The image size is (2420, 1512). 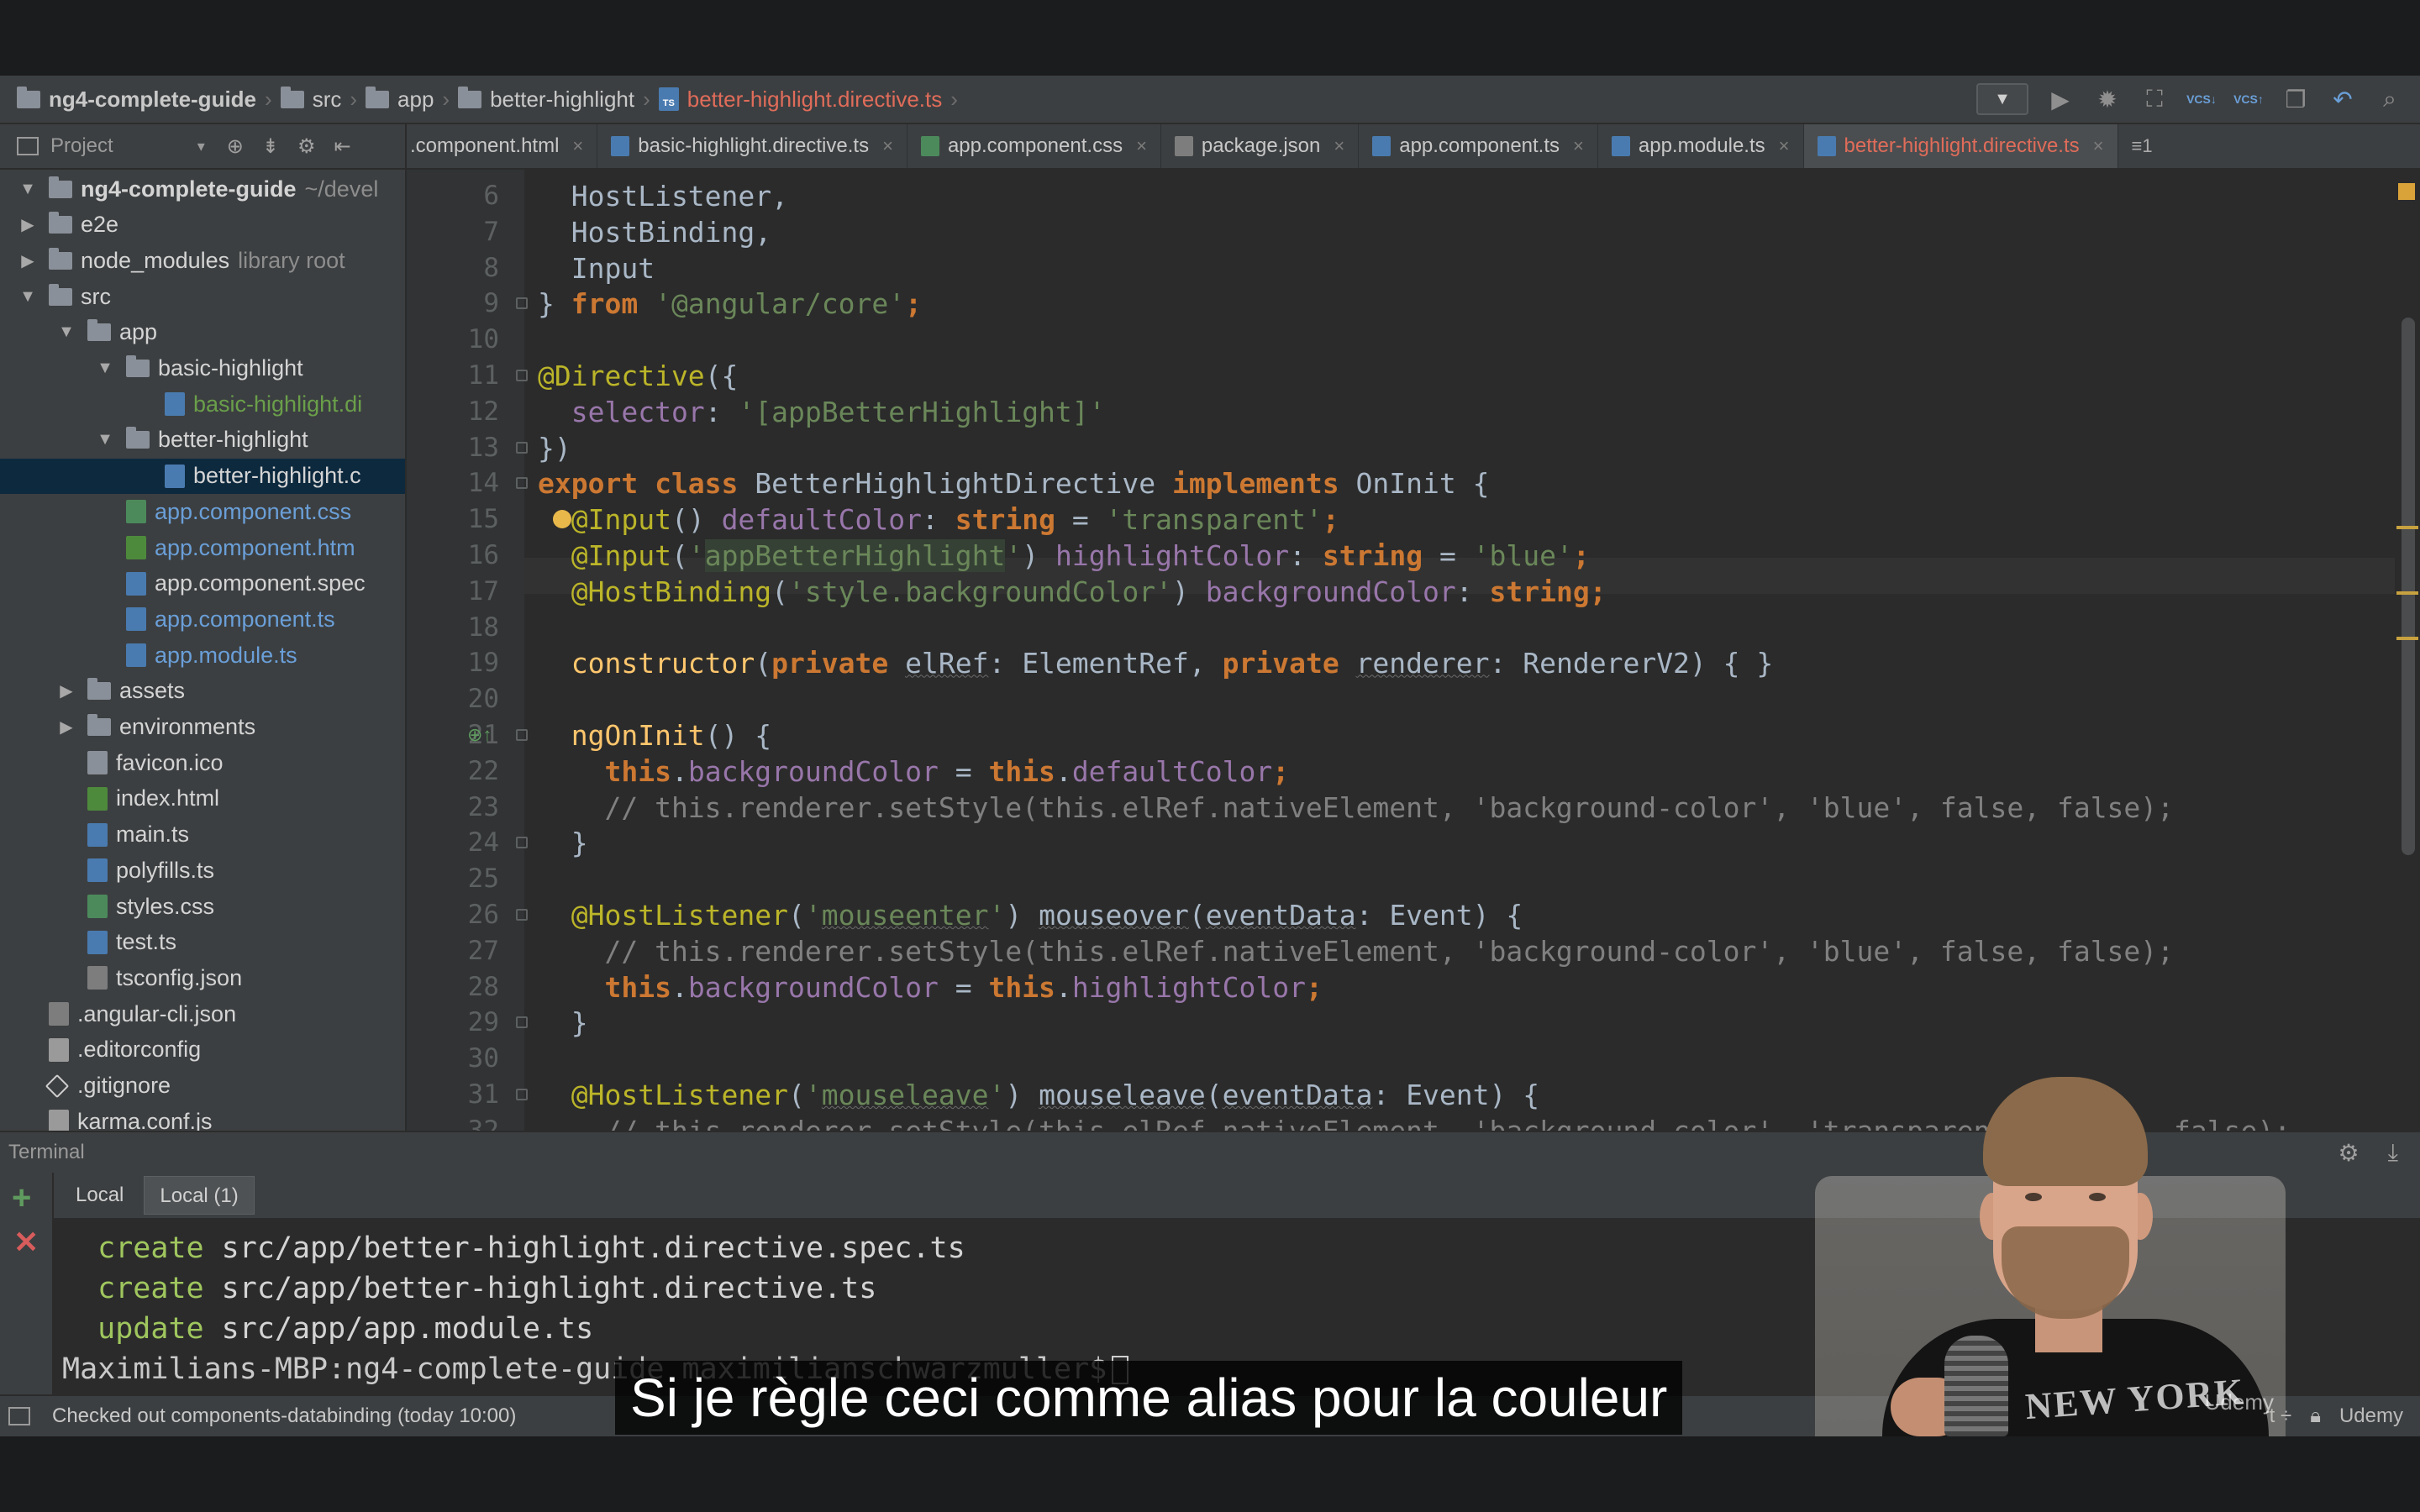 I want to click on tree-file: main.ts, so click(x=202, y=835).